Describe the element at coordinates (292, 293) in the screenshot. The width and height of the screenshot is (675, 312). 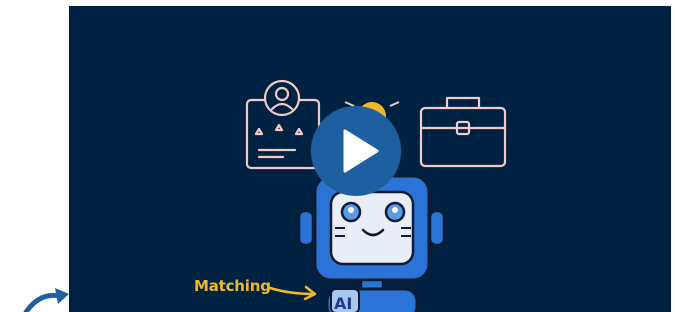
I see `matching-arrow` at that location.